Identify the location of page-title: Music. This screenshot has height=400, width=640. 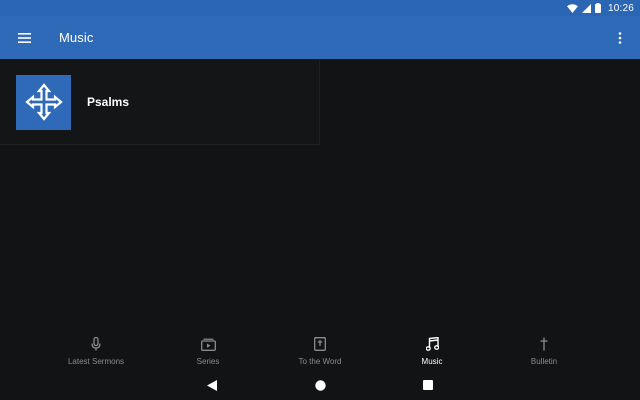
(76, 37).